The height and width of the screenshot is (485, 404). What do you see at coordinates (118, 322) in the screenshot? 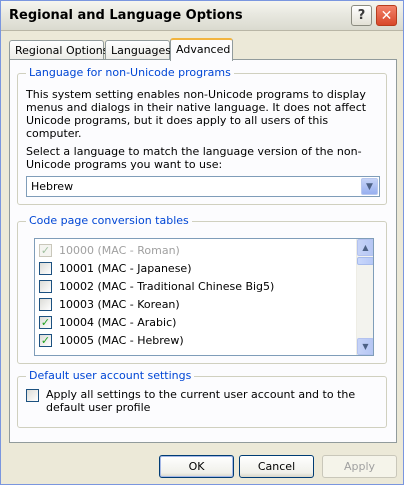
I see `list-item-label: 10004 (MAC - Arabic)` at bounding box center [118, 322].